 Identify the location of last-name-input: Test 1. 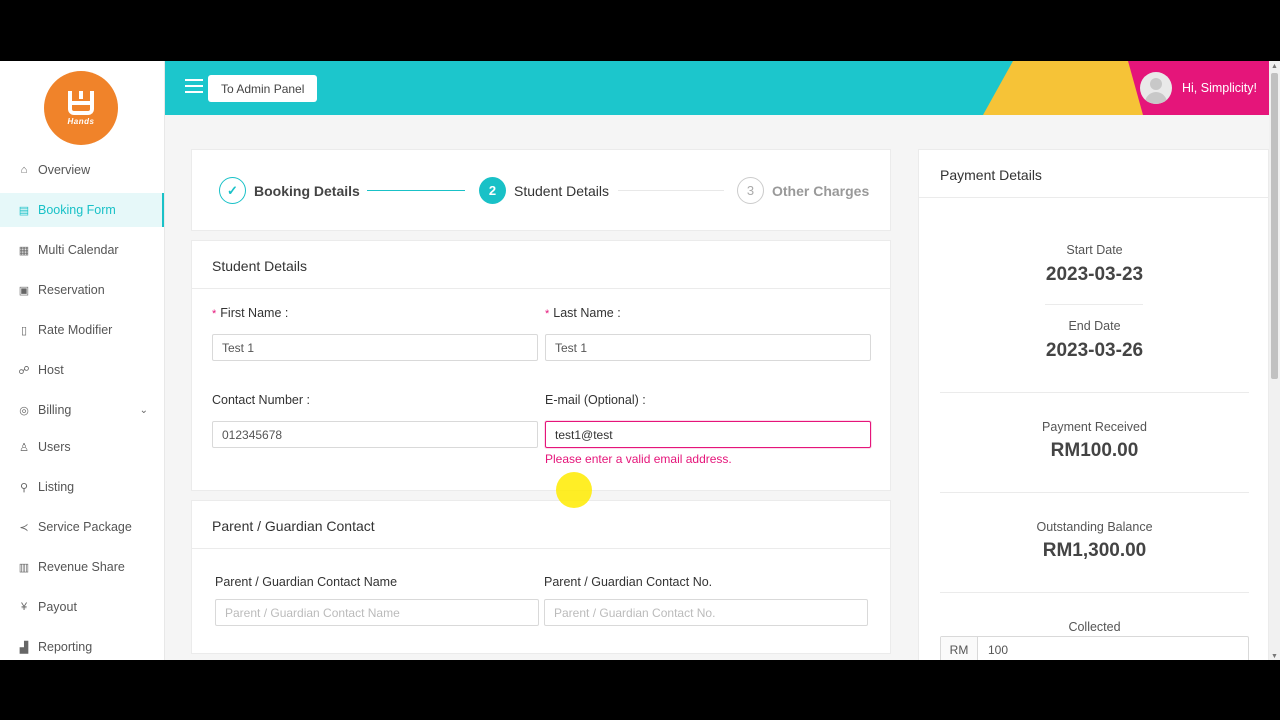
(708, 347).